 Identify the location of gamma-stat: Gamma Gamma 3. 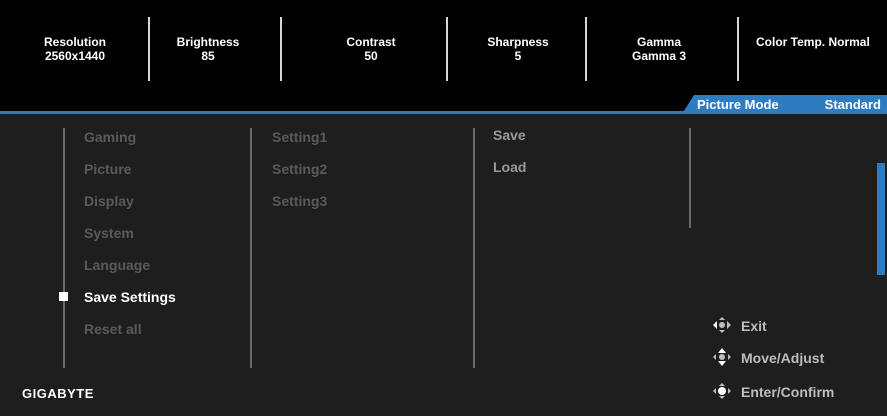
(659, 49).